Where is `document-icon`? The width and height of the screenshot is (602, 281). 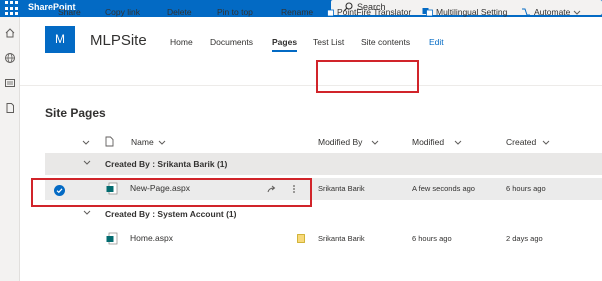 document-icon is located at coordinates (10, 108).